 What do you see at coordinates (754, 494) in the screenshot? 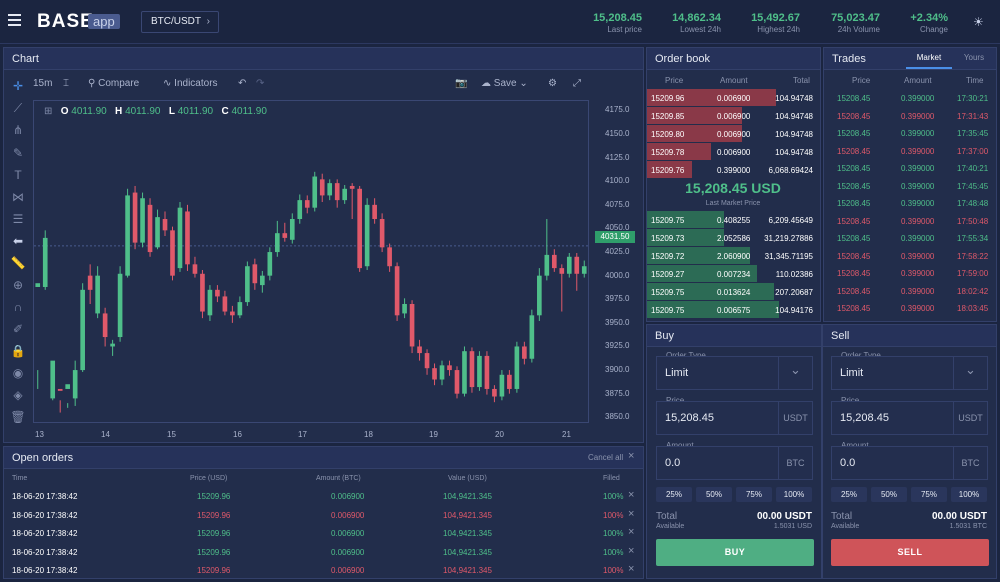
I see `buy-pct-button: 75%` at bounding box center [754, 494].